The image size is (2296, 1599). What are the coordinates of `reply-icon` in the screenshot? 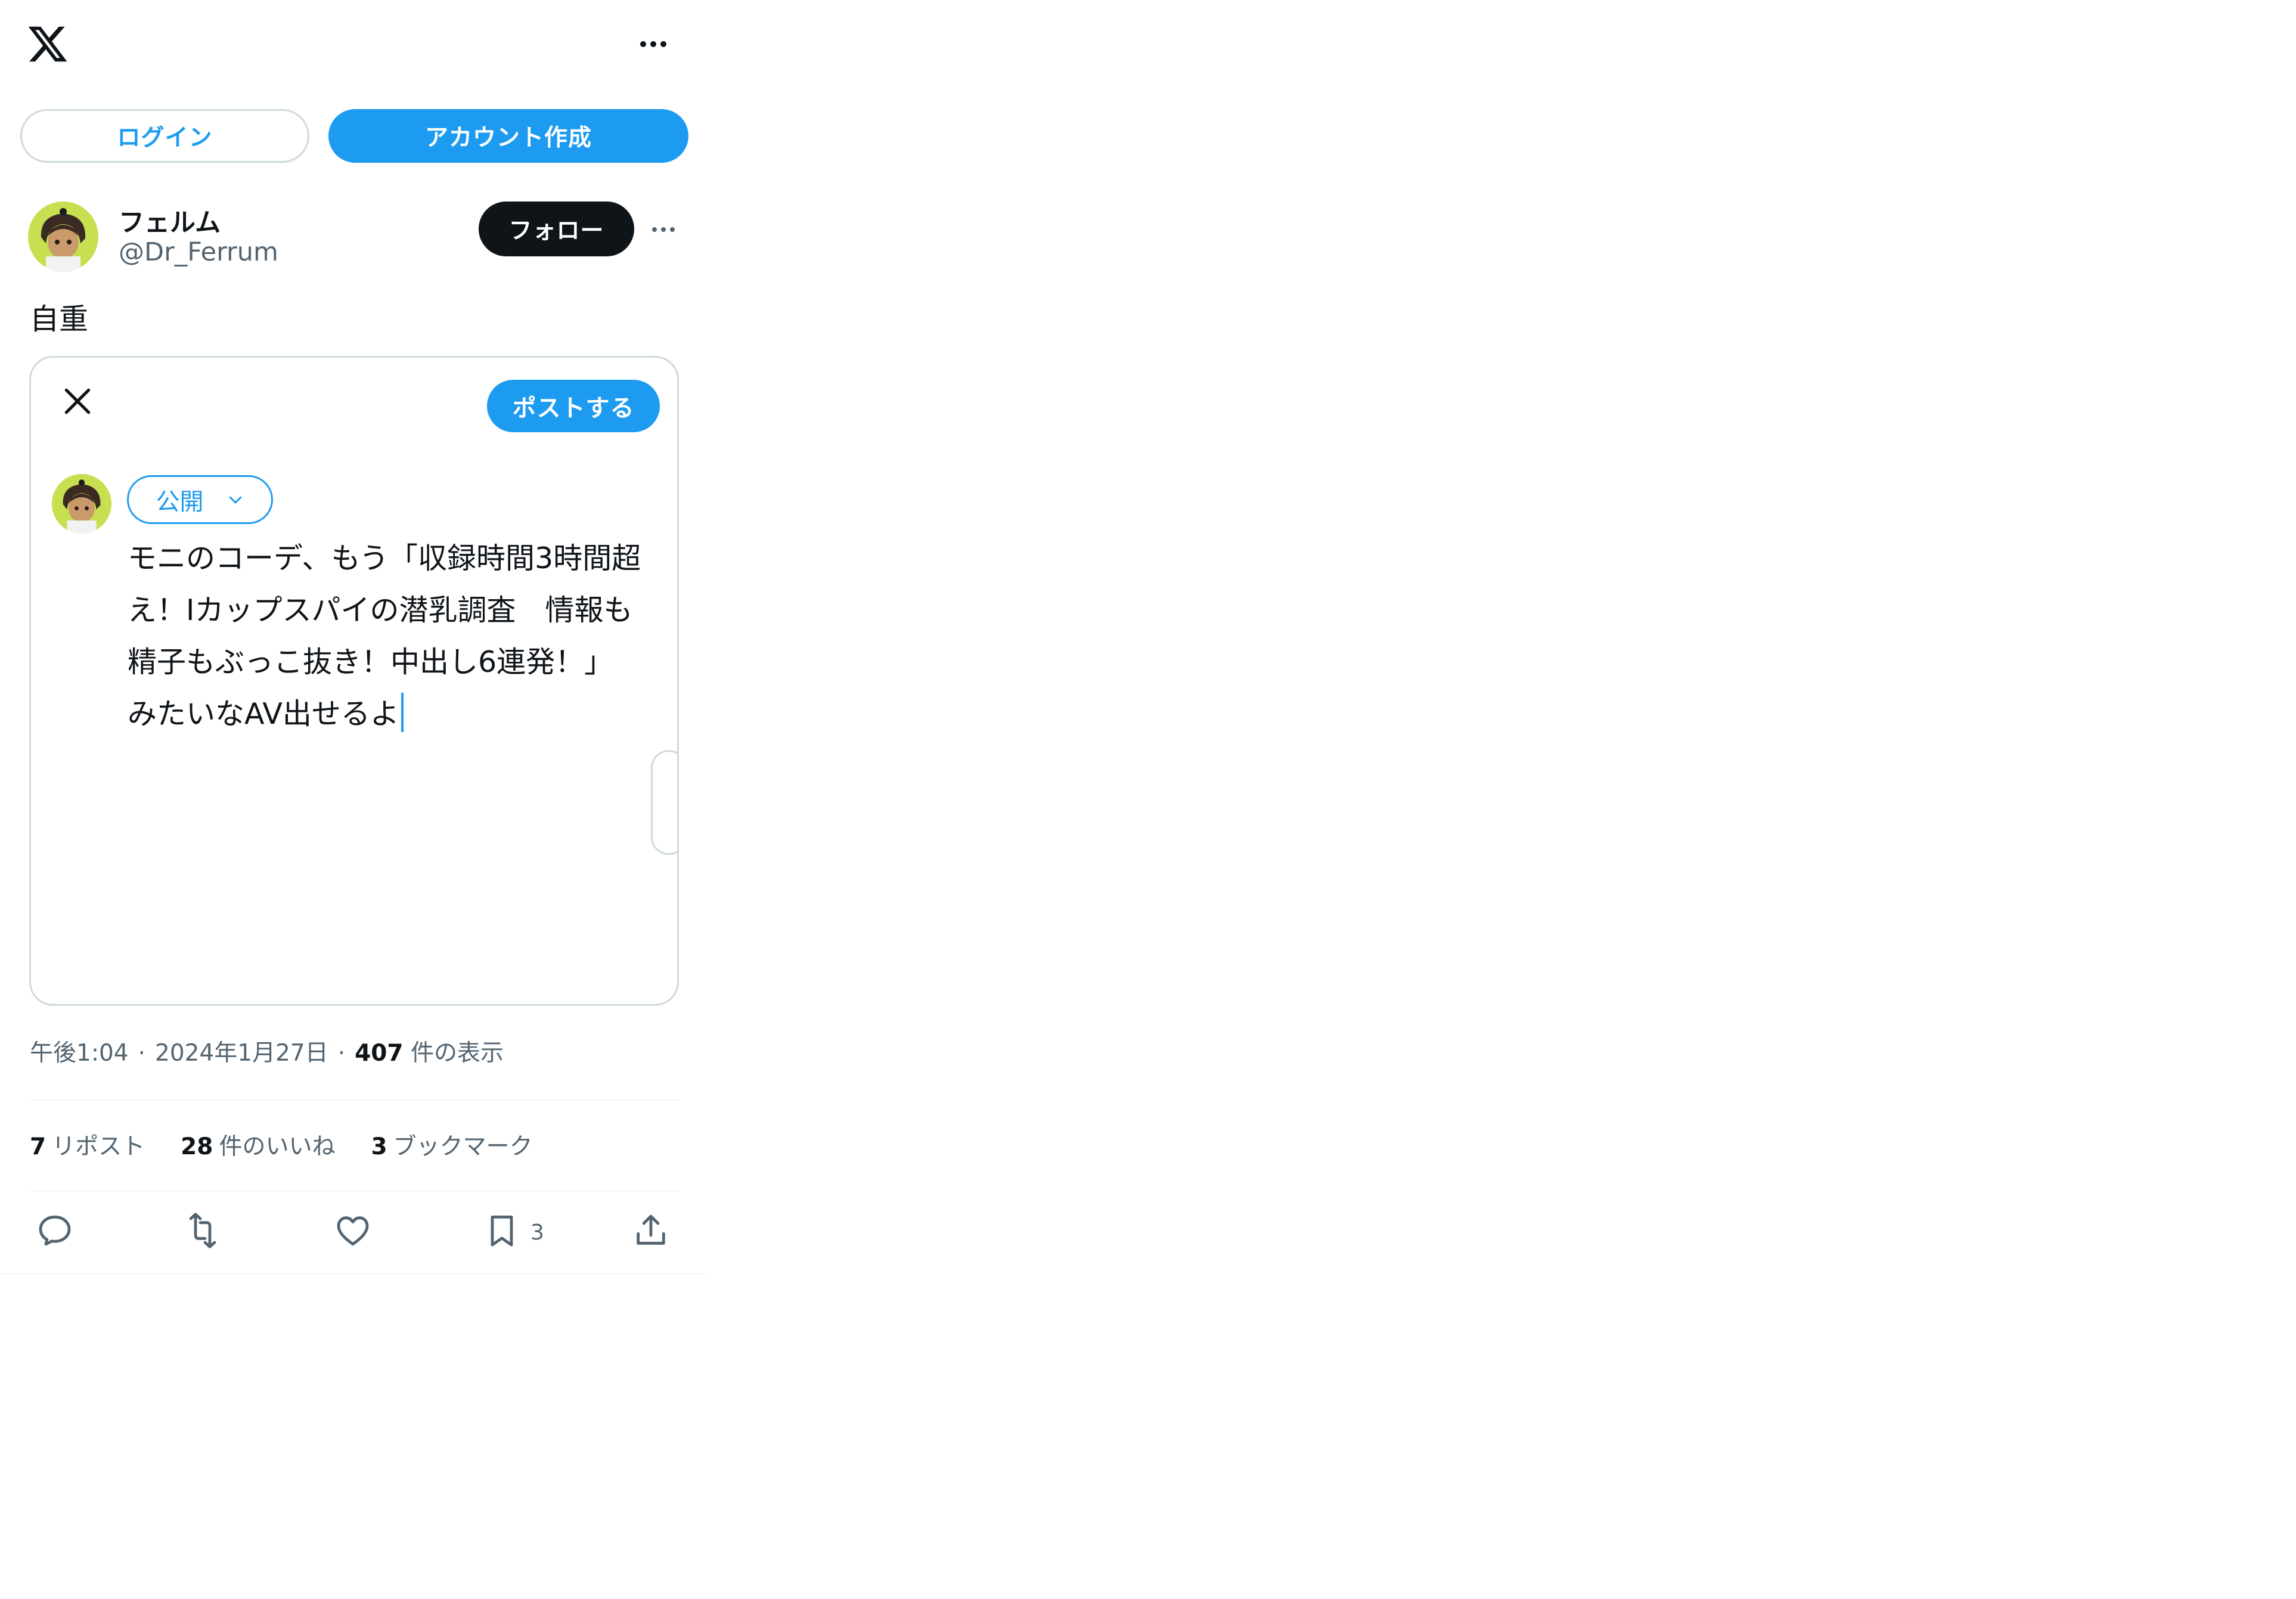 It's located at (55, 1230).